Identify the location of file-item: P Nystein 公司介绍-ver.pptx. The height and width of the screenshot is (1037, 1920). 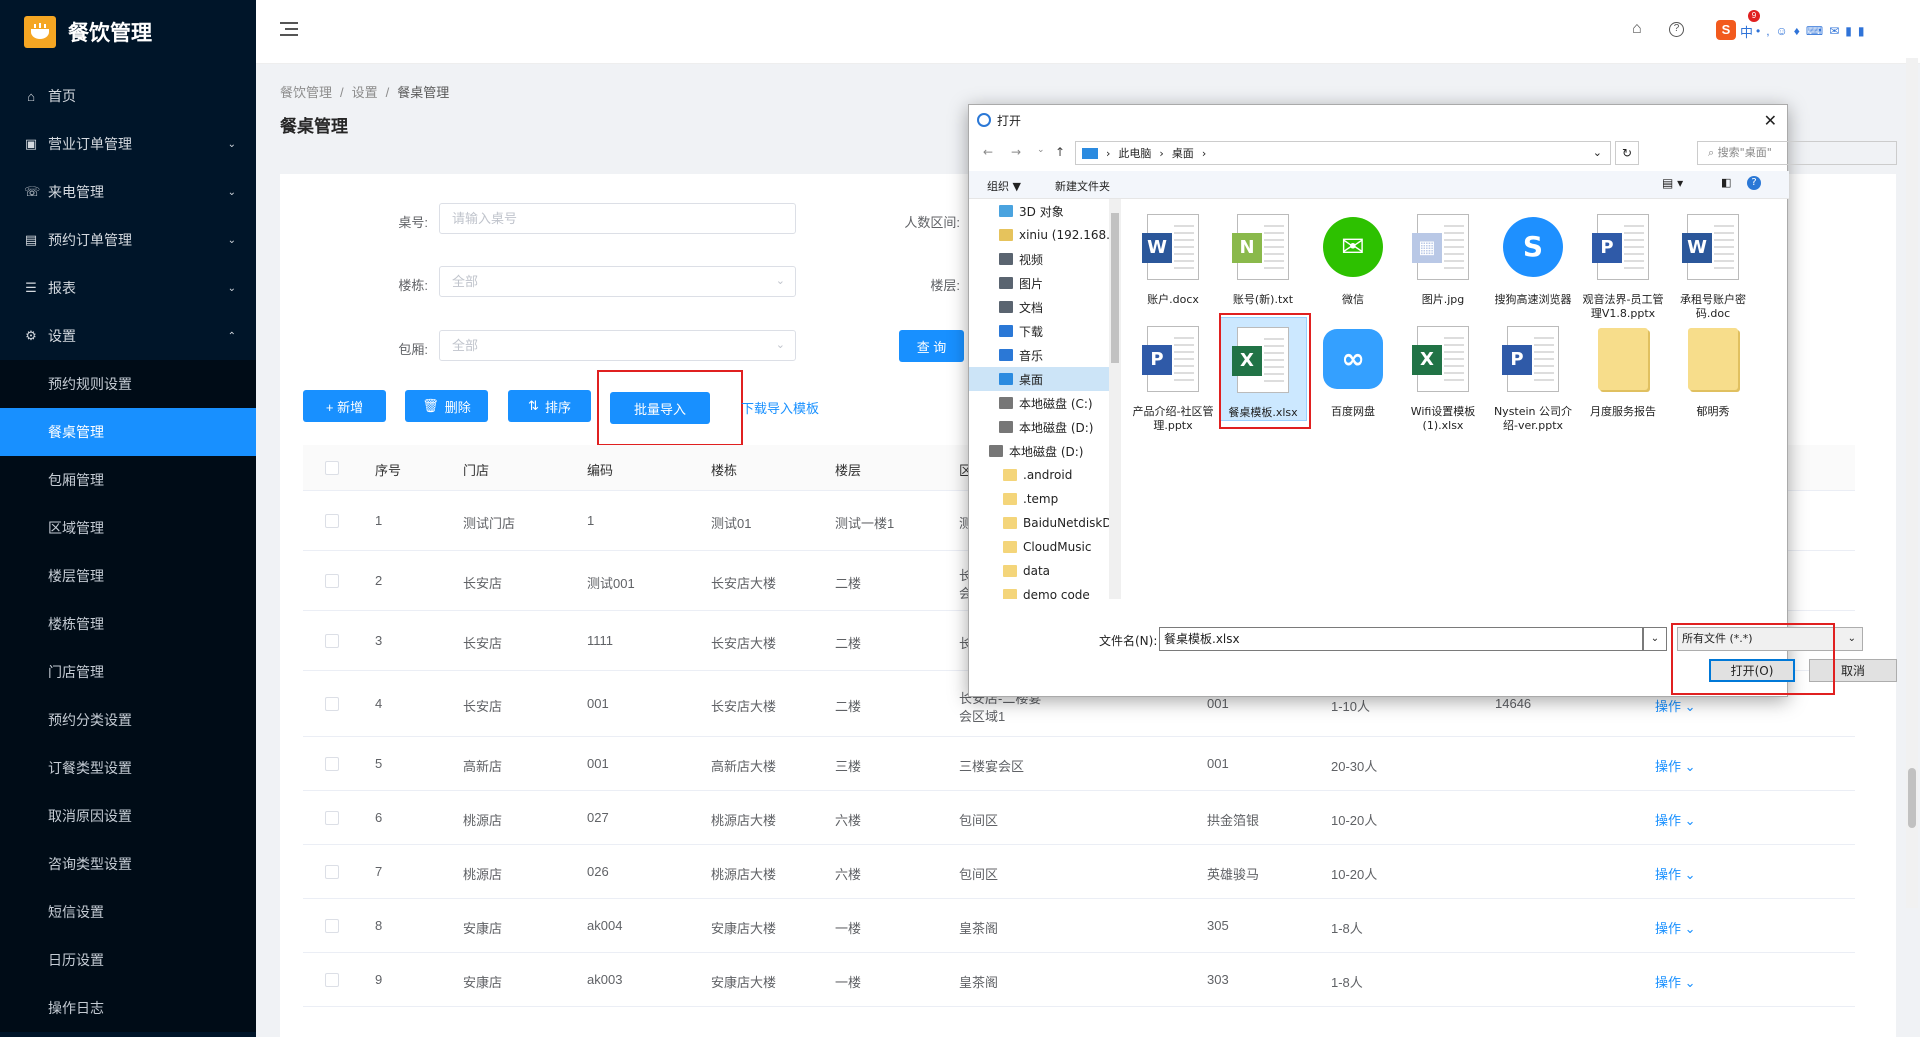
(1533, 375).